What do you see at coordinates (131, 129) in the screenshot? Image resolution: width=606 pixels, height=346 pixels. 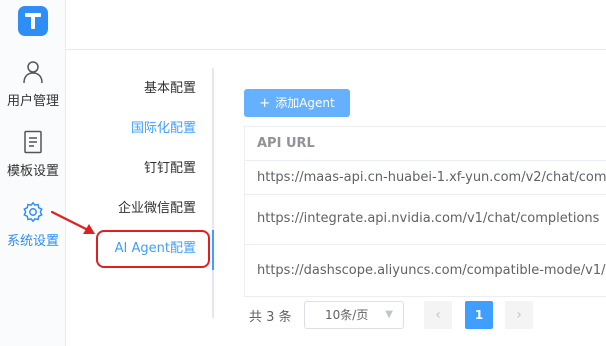 I see `submenu-item-i18n-config: 国际化配置` at bounding box center [131, 129].